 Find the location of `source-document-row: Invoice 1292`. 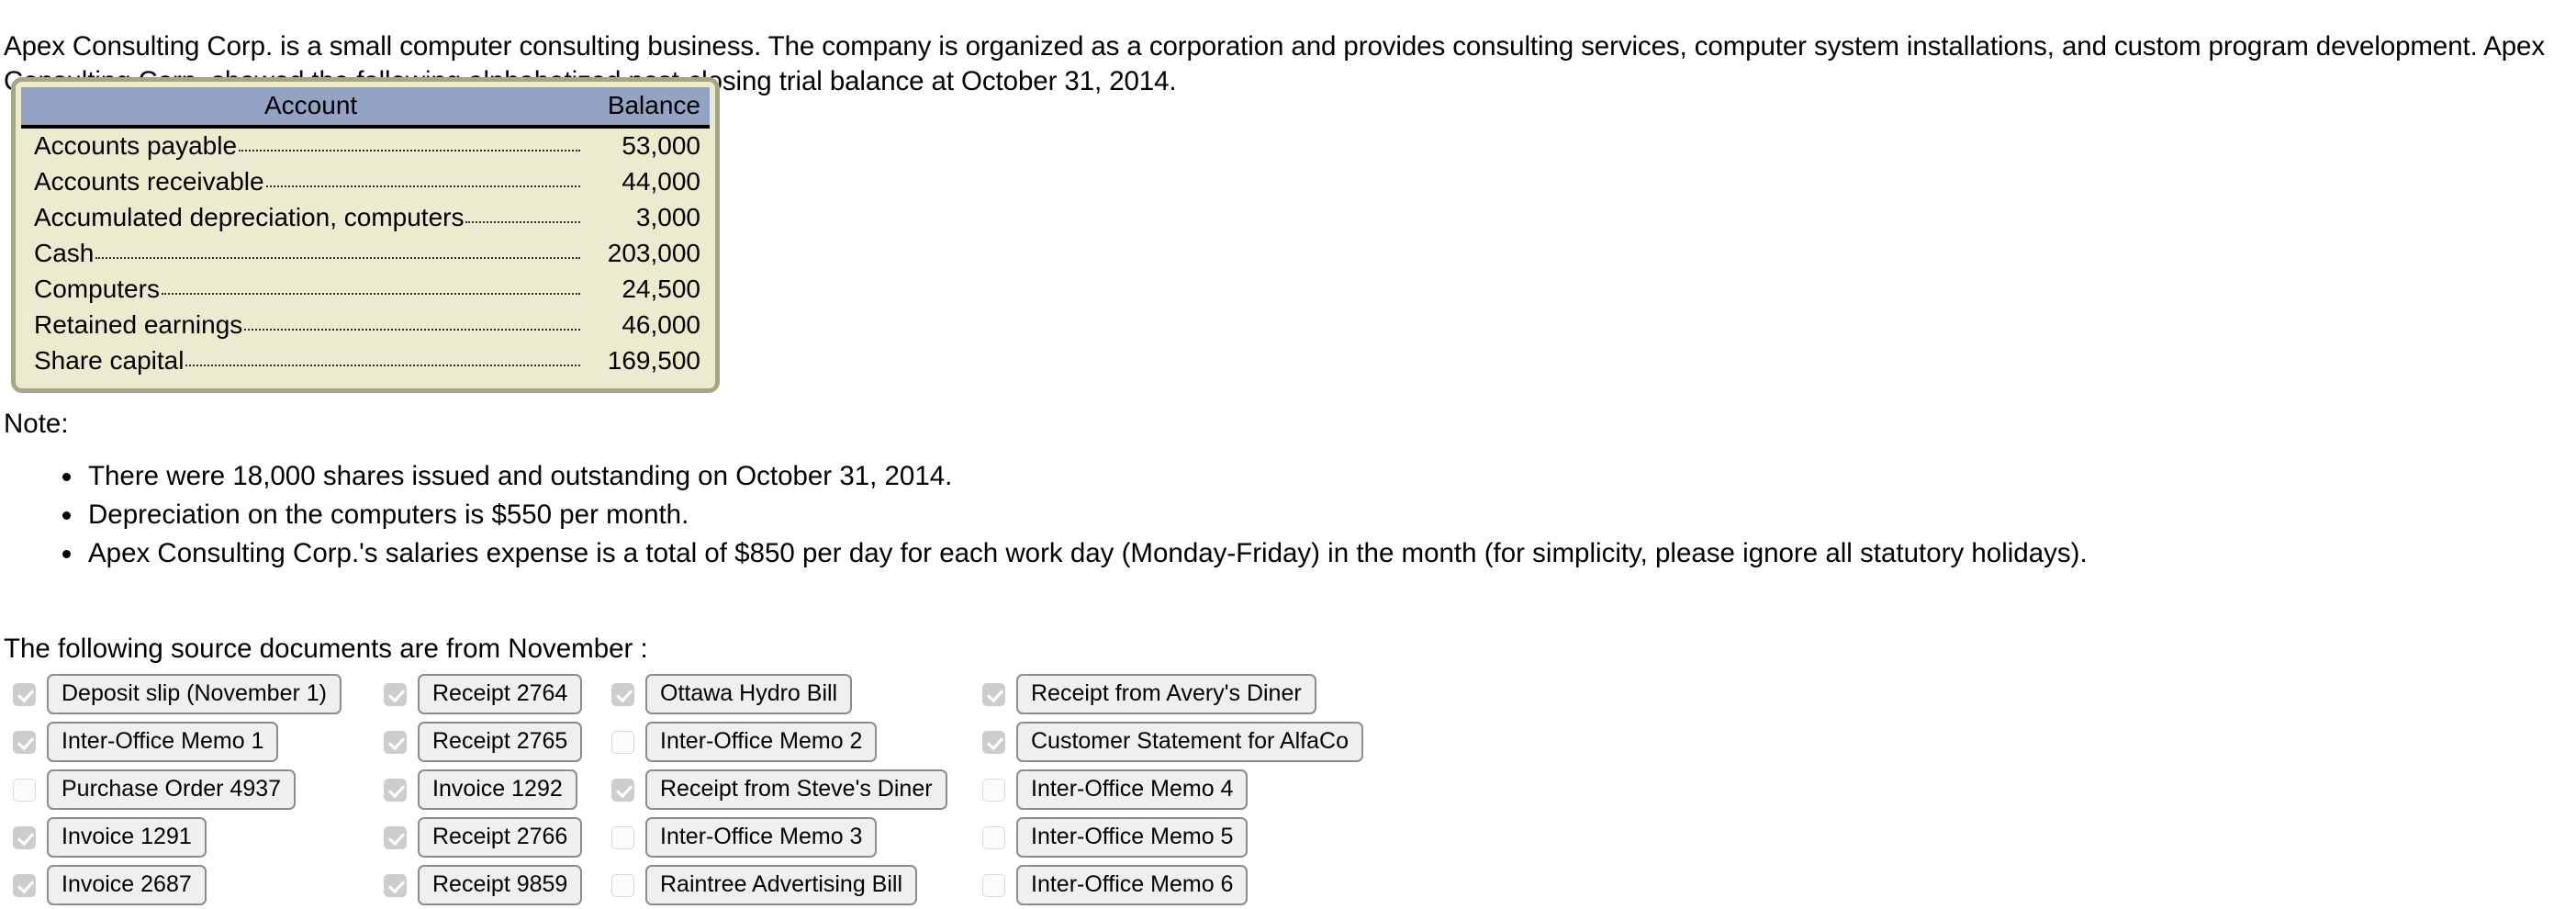

source-document-row: Invoice 1292 is located at coordinates (497, 790).